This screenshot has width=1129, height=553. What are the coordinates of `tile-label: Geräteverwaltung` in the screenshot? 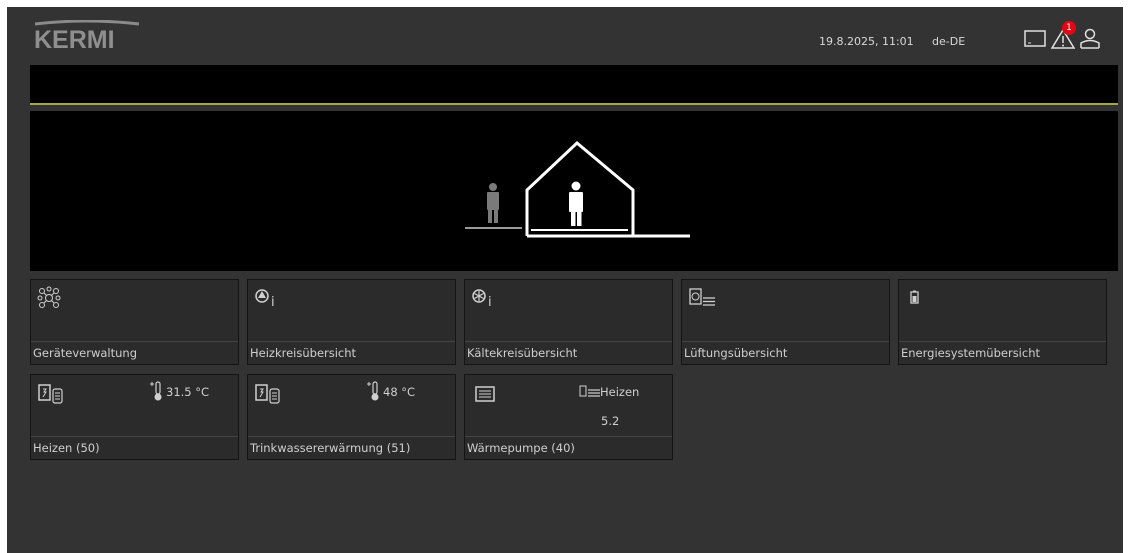 It's located at (85, 353).